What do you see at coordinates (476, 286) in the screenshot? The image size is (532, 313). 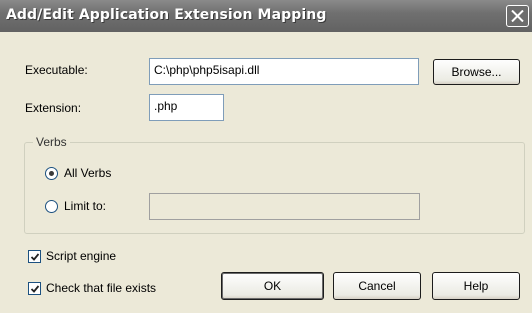 I see `help-button: Help` at bounding box center [476, 286].